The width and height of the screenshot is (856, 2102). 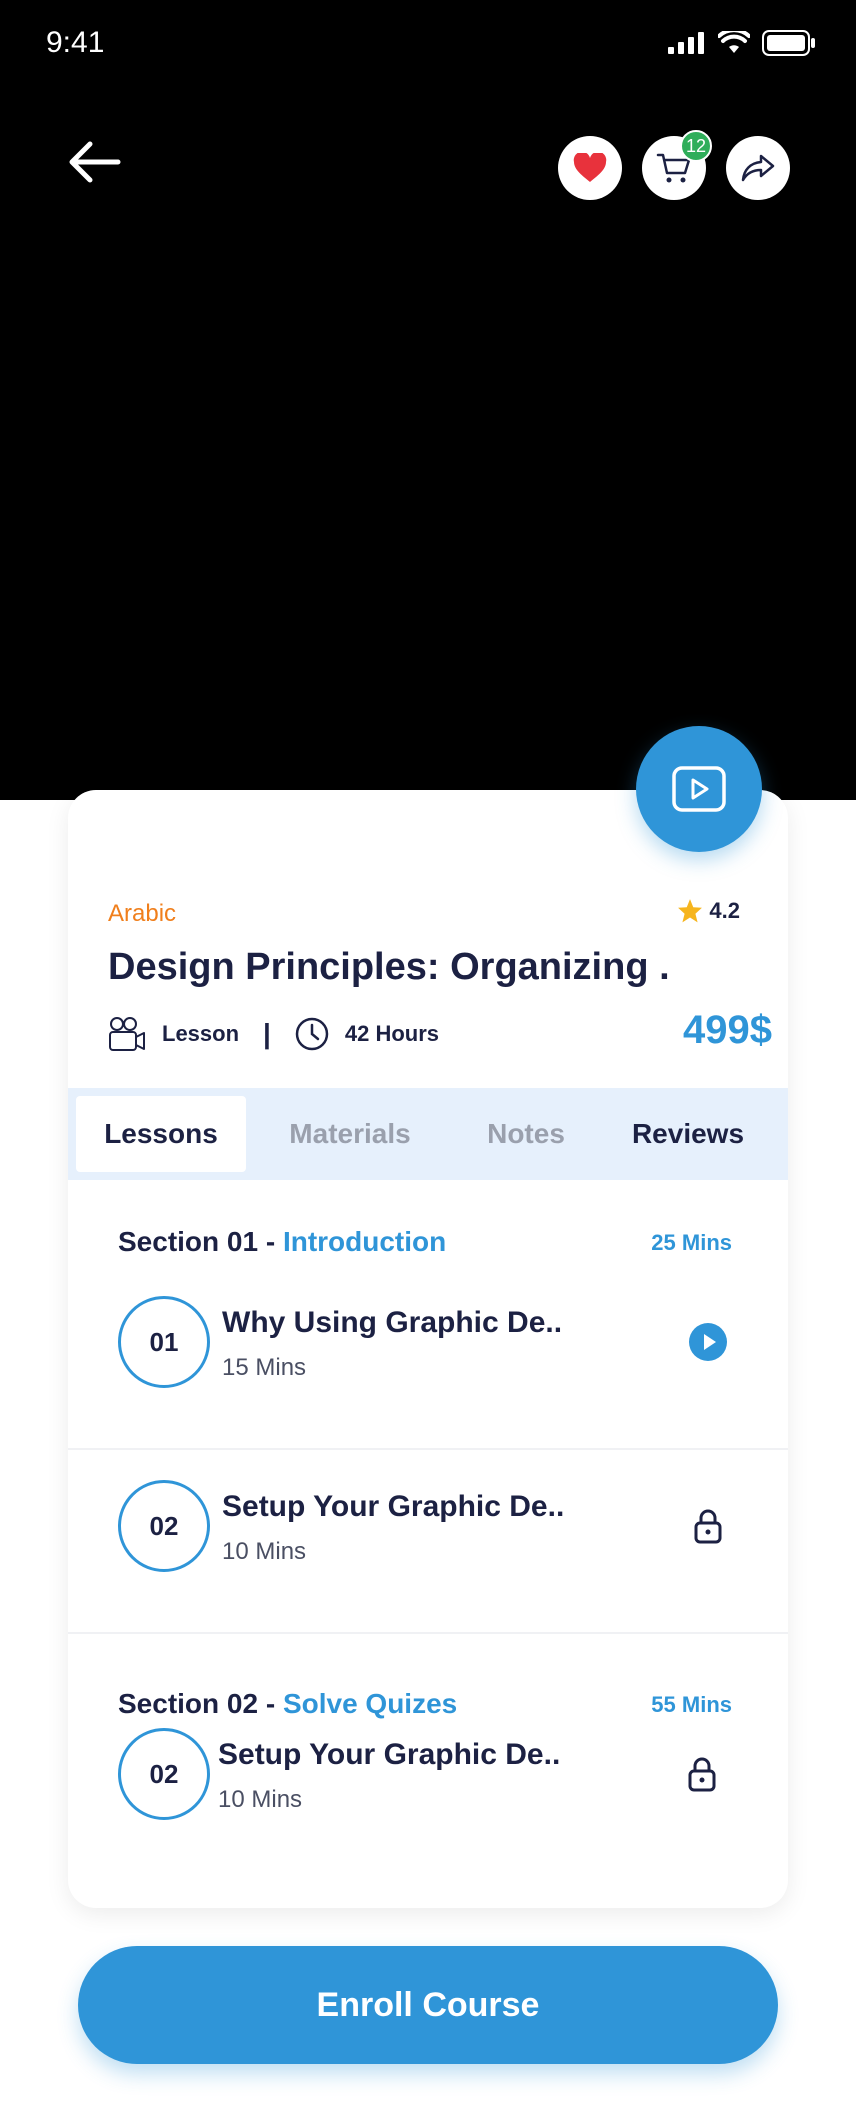 What do you see at coordinates (161, 1134) in the screenshot?
I see `tab-lessons: Lessons` at bounding box center [161, 1134].